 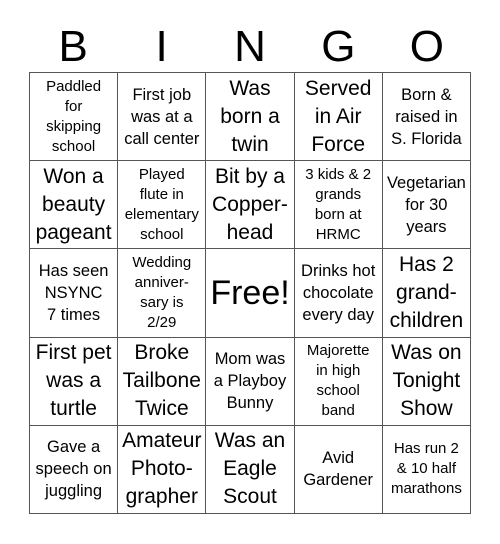 What do you see at coordinates (161, 46) in the screenshot?
I see `header-letter-i: I` at bounding box center [161, 46].